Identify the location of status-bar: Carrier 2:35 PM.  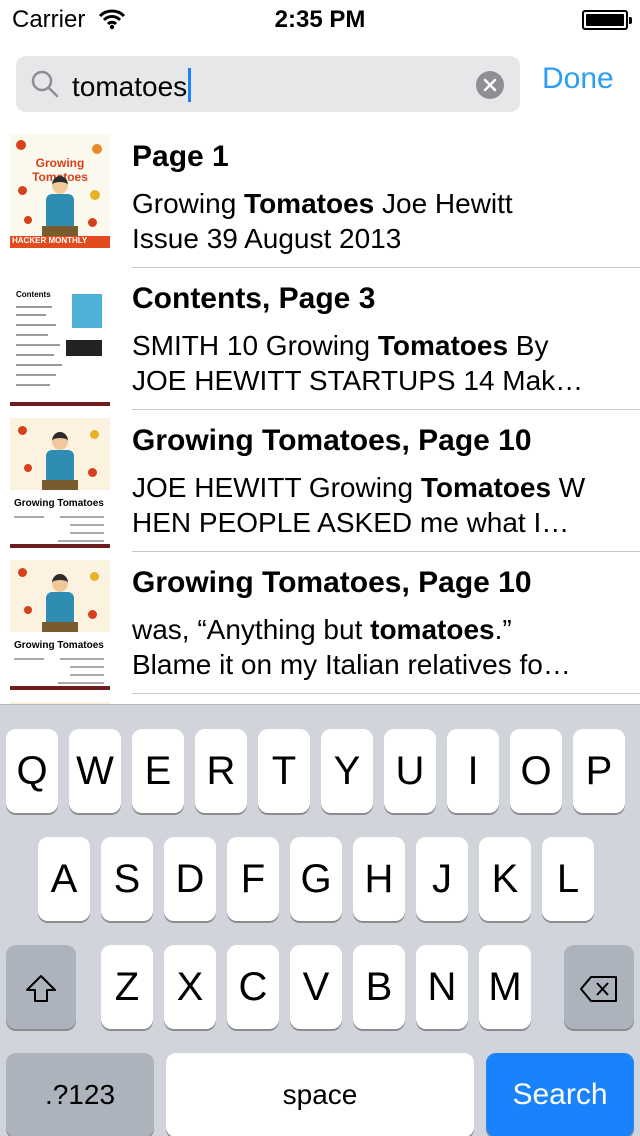
(320, 20).